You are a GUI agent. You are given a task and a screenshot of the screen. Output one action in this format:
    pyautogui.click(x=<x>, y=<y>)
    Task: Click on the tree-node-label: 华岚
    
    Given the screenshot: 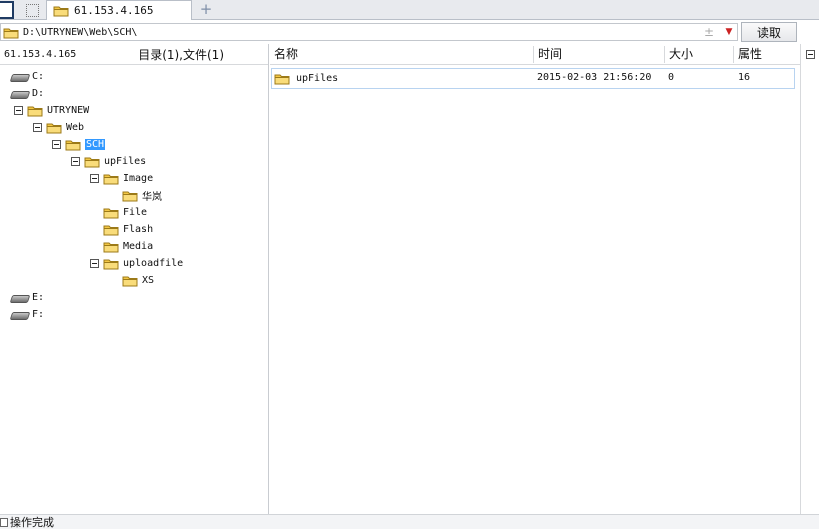 What is the action you would take?
    pyautogui.click(x=152, y=197)
    